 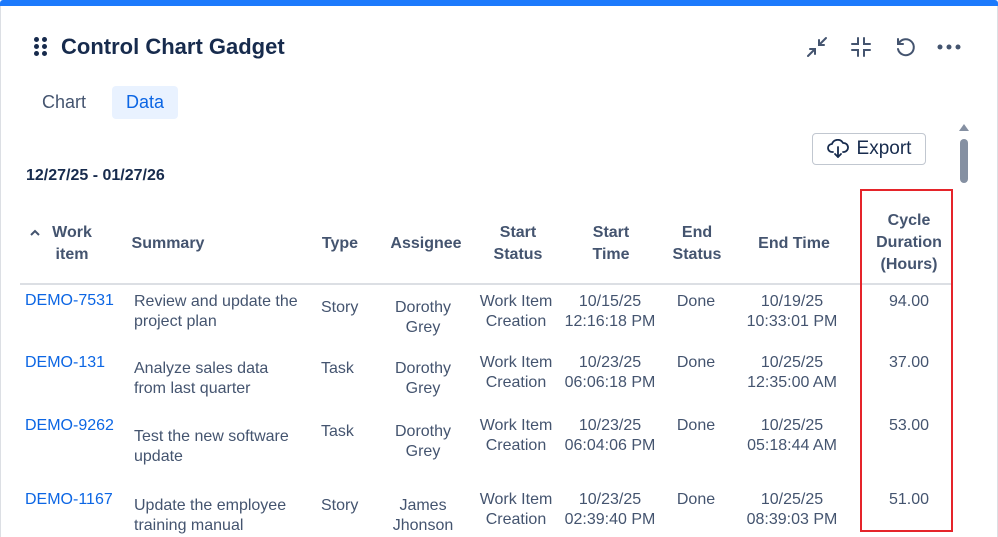 I want to click on header-line: End, so click(x=697, y=232).